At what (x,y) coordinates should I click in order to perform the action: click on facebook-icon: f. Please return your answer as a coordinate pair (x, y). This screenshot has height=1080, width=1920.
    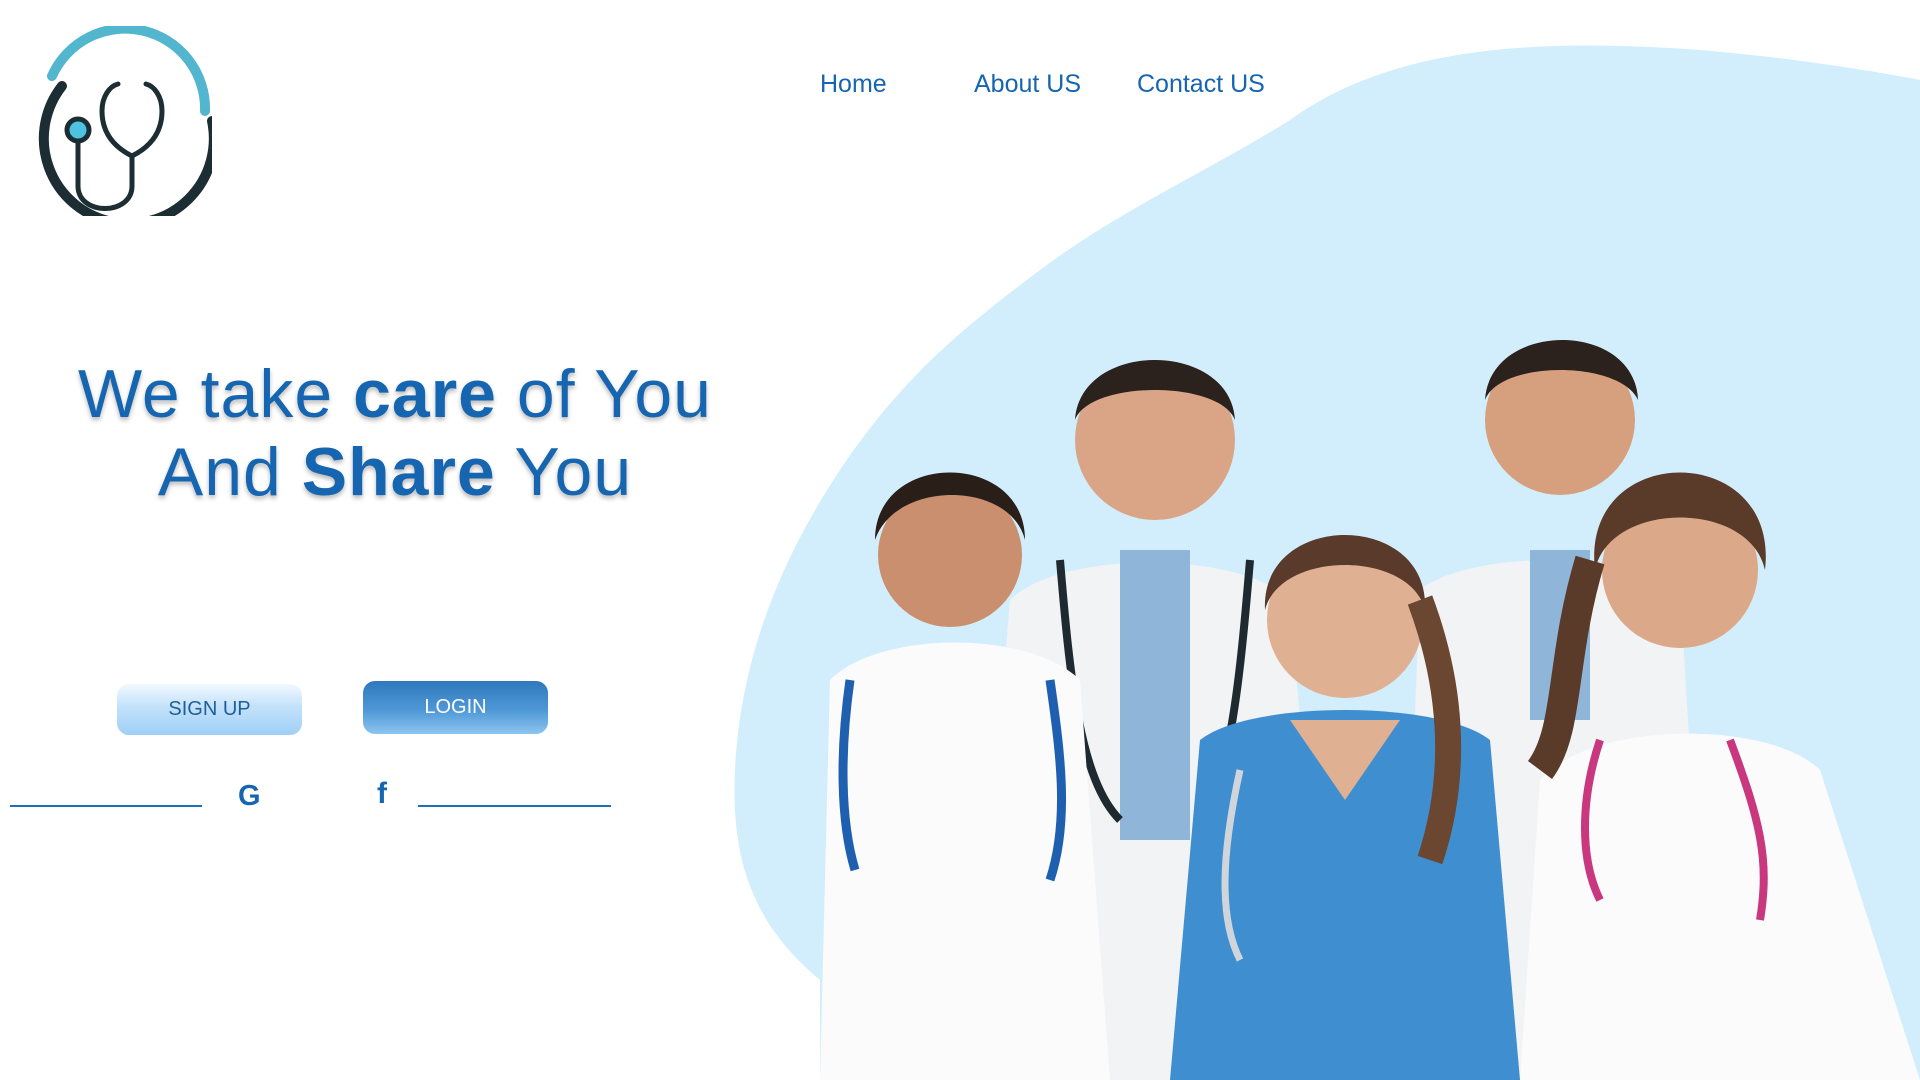
    Looking at the image, I should click on (382, 794).